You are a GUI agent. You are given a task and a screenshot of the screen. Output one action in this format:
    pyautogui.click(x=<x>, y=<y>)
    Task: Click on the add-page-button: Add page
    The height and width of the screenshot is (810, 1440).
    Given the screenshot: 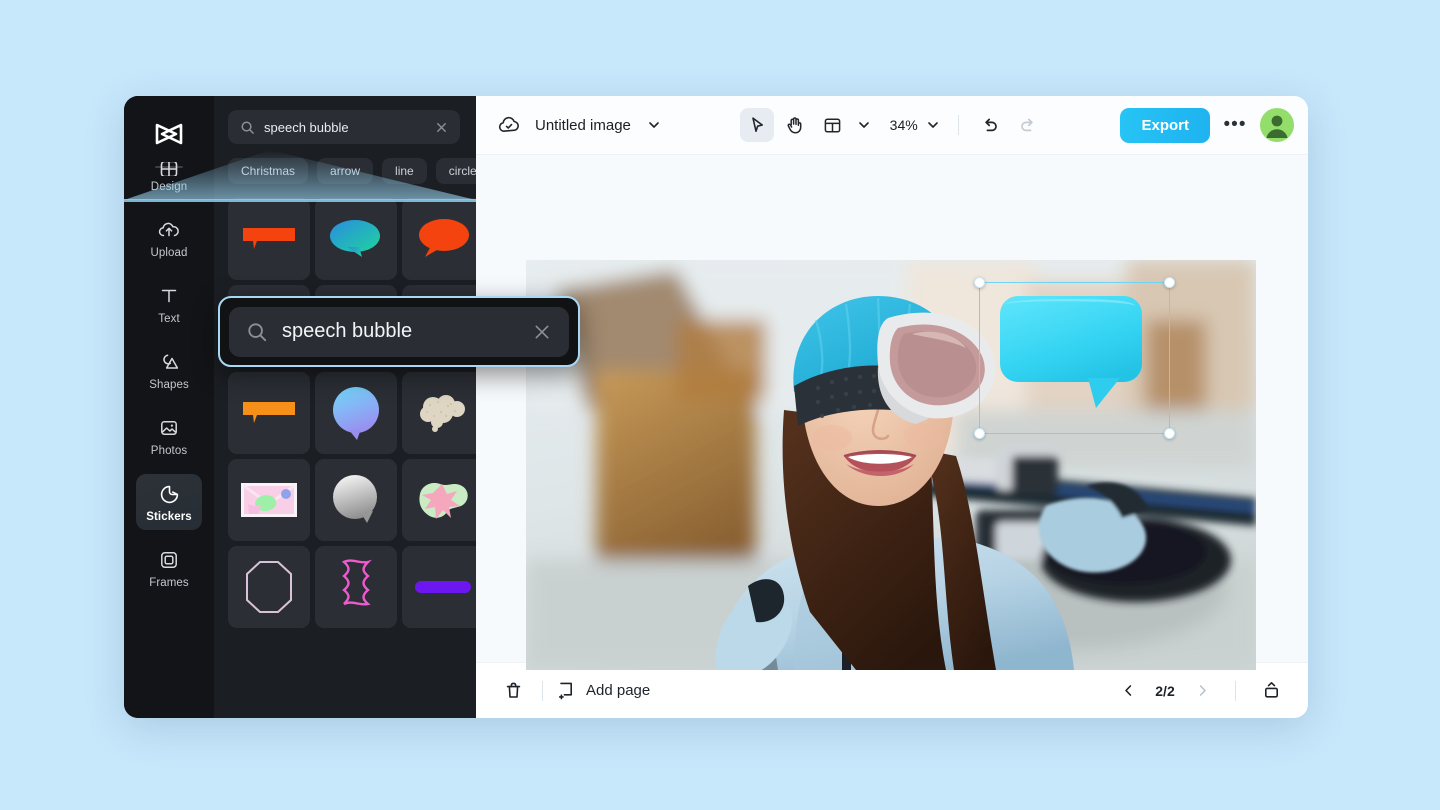 What is the action you would take?
    pyautogui.click(x=603, y=690)
    